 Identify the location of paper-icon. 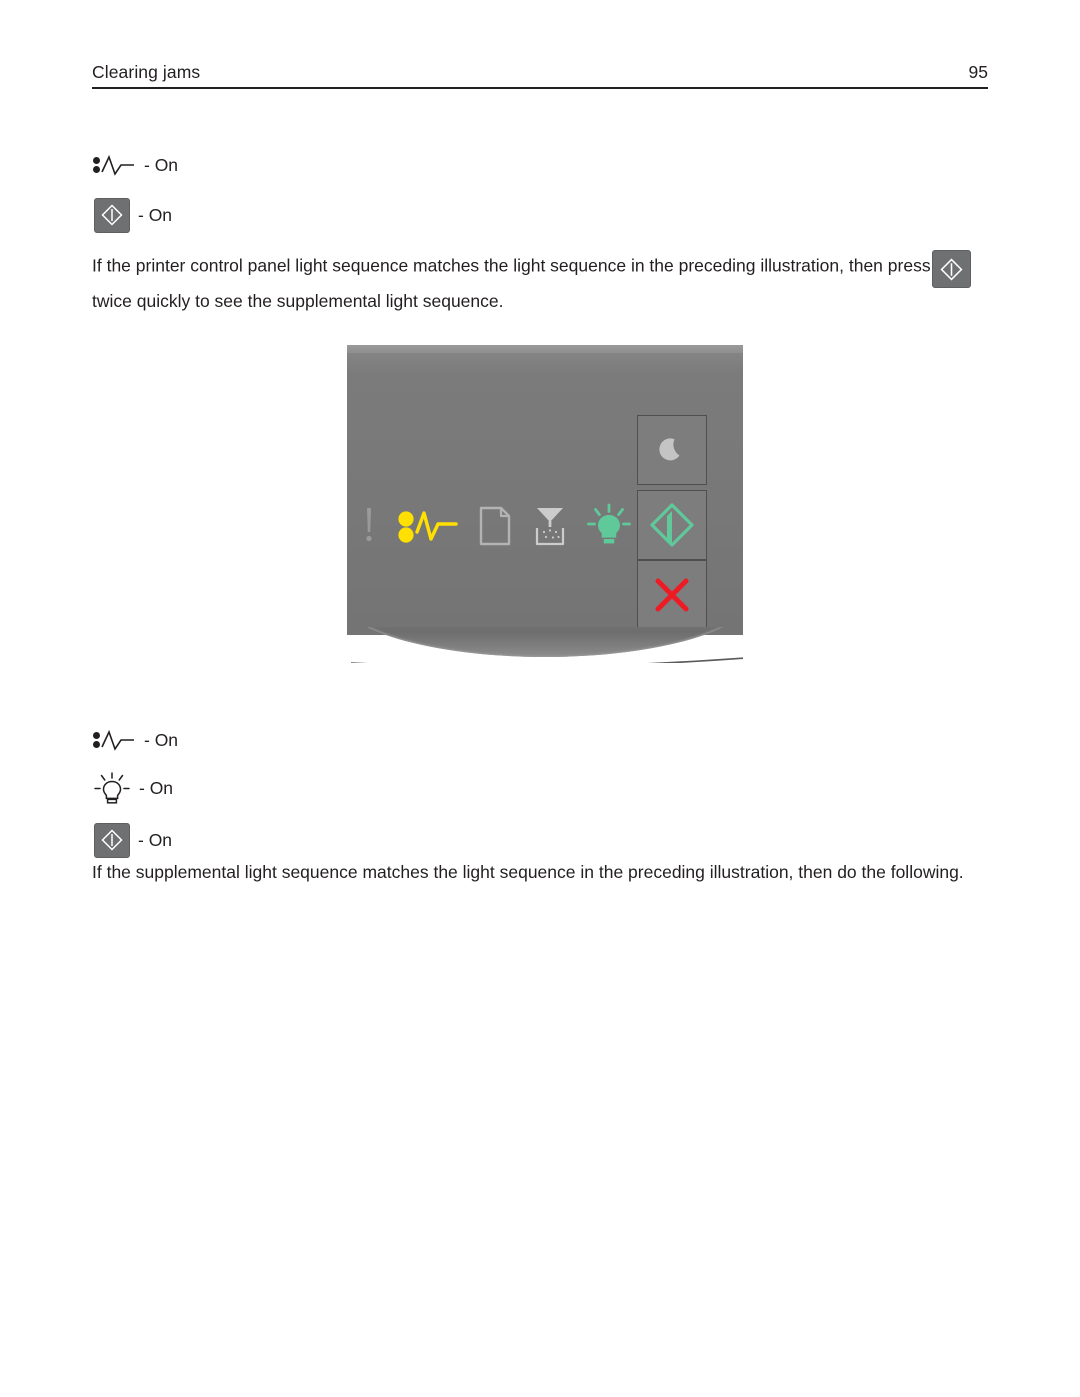
(495, 526).